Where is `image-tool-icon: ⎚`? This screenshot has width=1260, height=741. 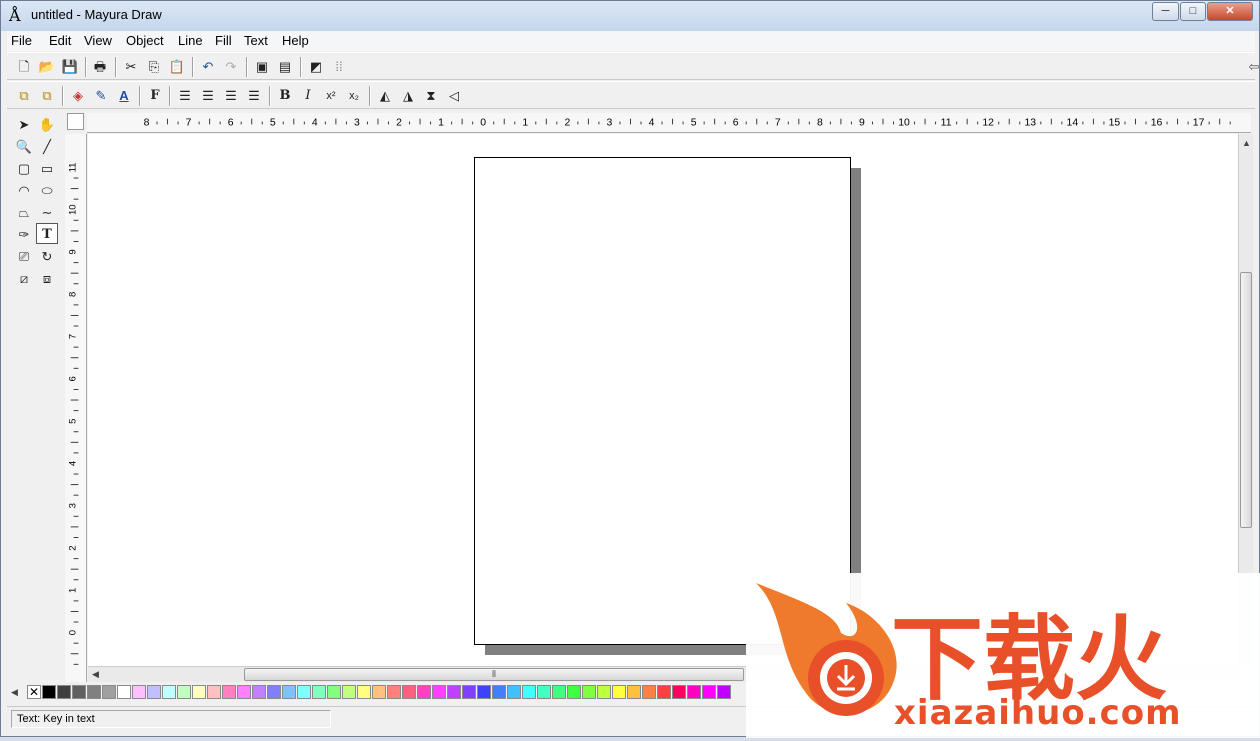
image-tool-icon: ⎚ is located at coordinates (24, 256).